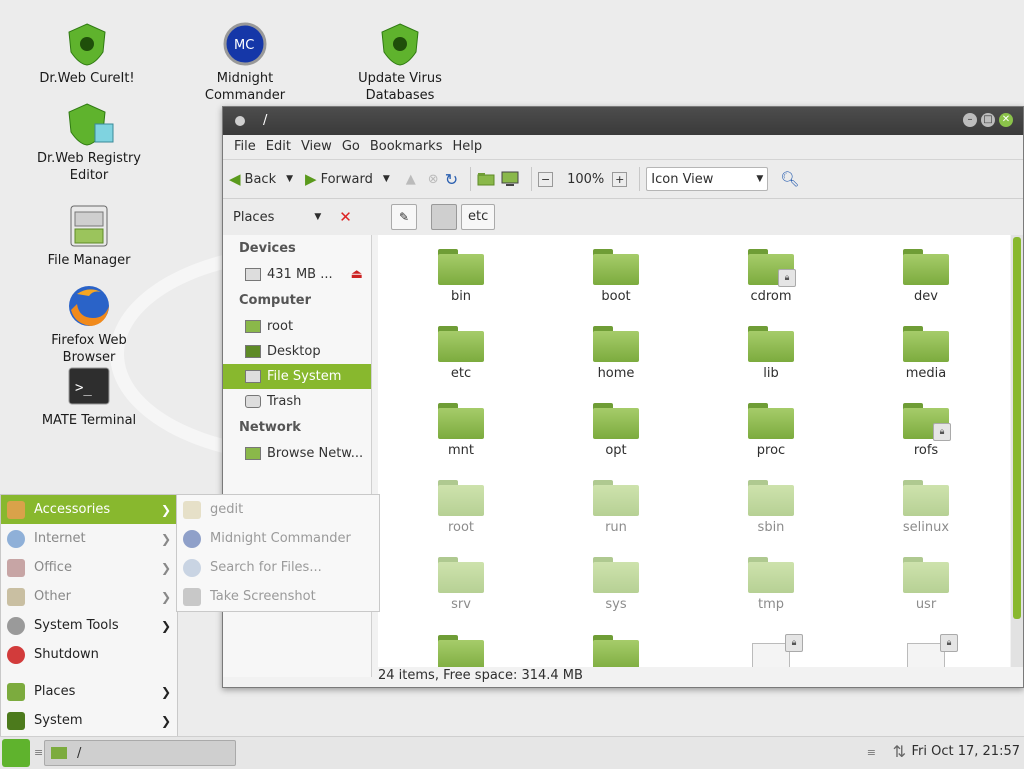  Describe the element at coordinates (486, 179) in the screenshot. I see `home-folder-icon` at that location.